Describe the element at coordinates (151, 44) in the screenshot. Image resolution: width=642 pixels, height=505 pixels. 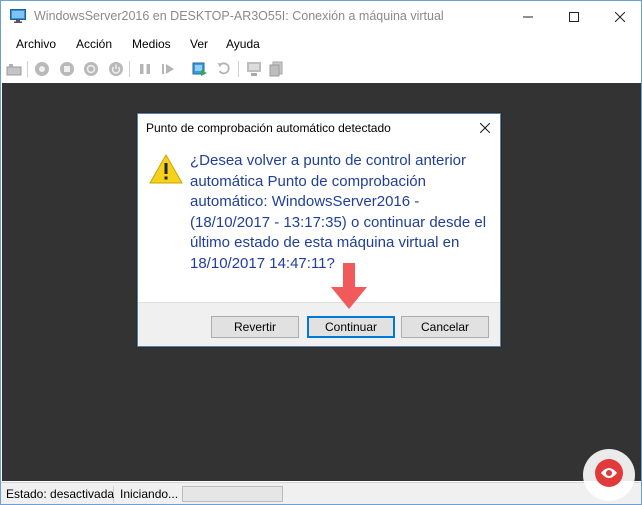
I see `menu-medios: Medios` at that location.